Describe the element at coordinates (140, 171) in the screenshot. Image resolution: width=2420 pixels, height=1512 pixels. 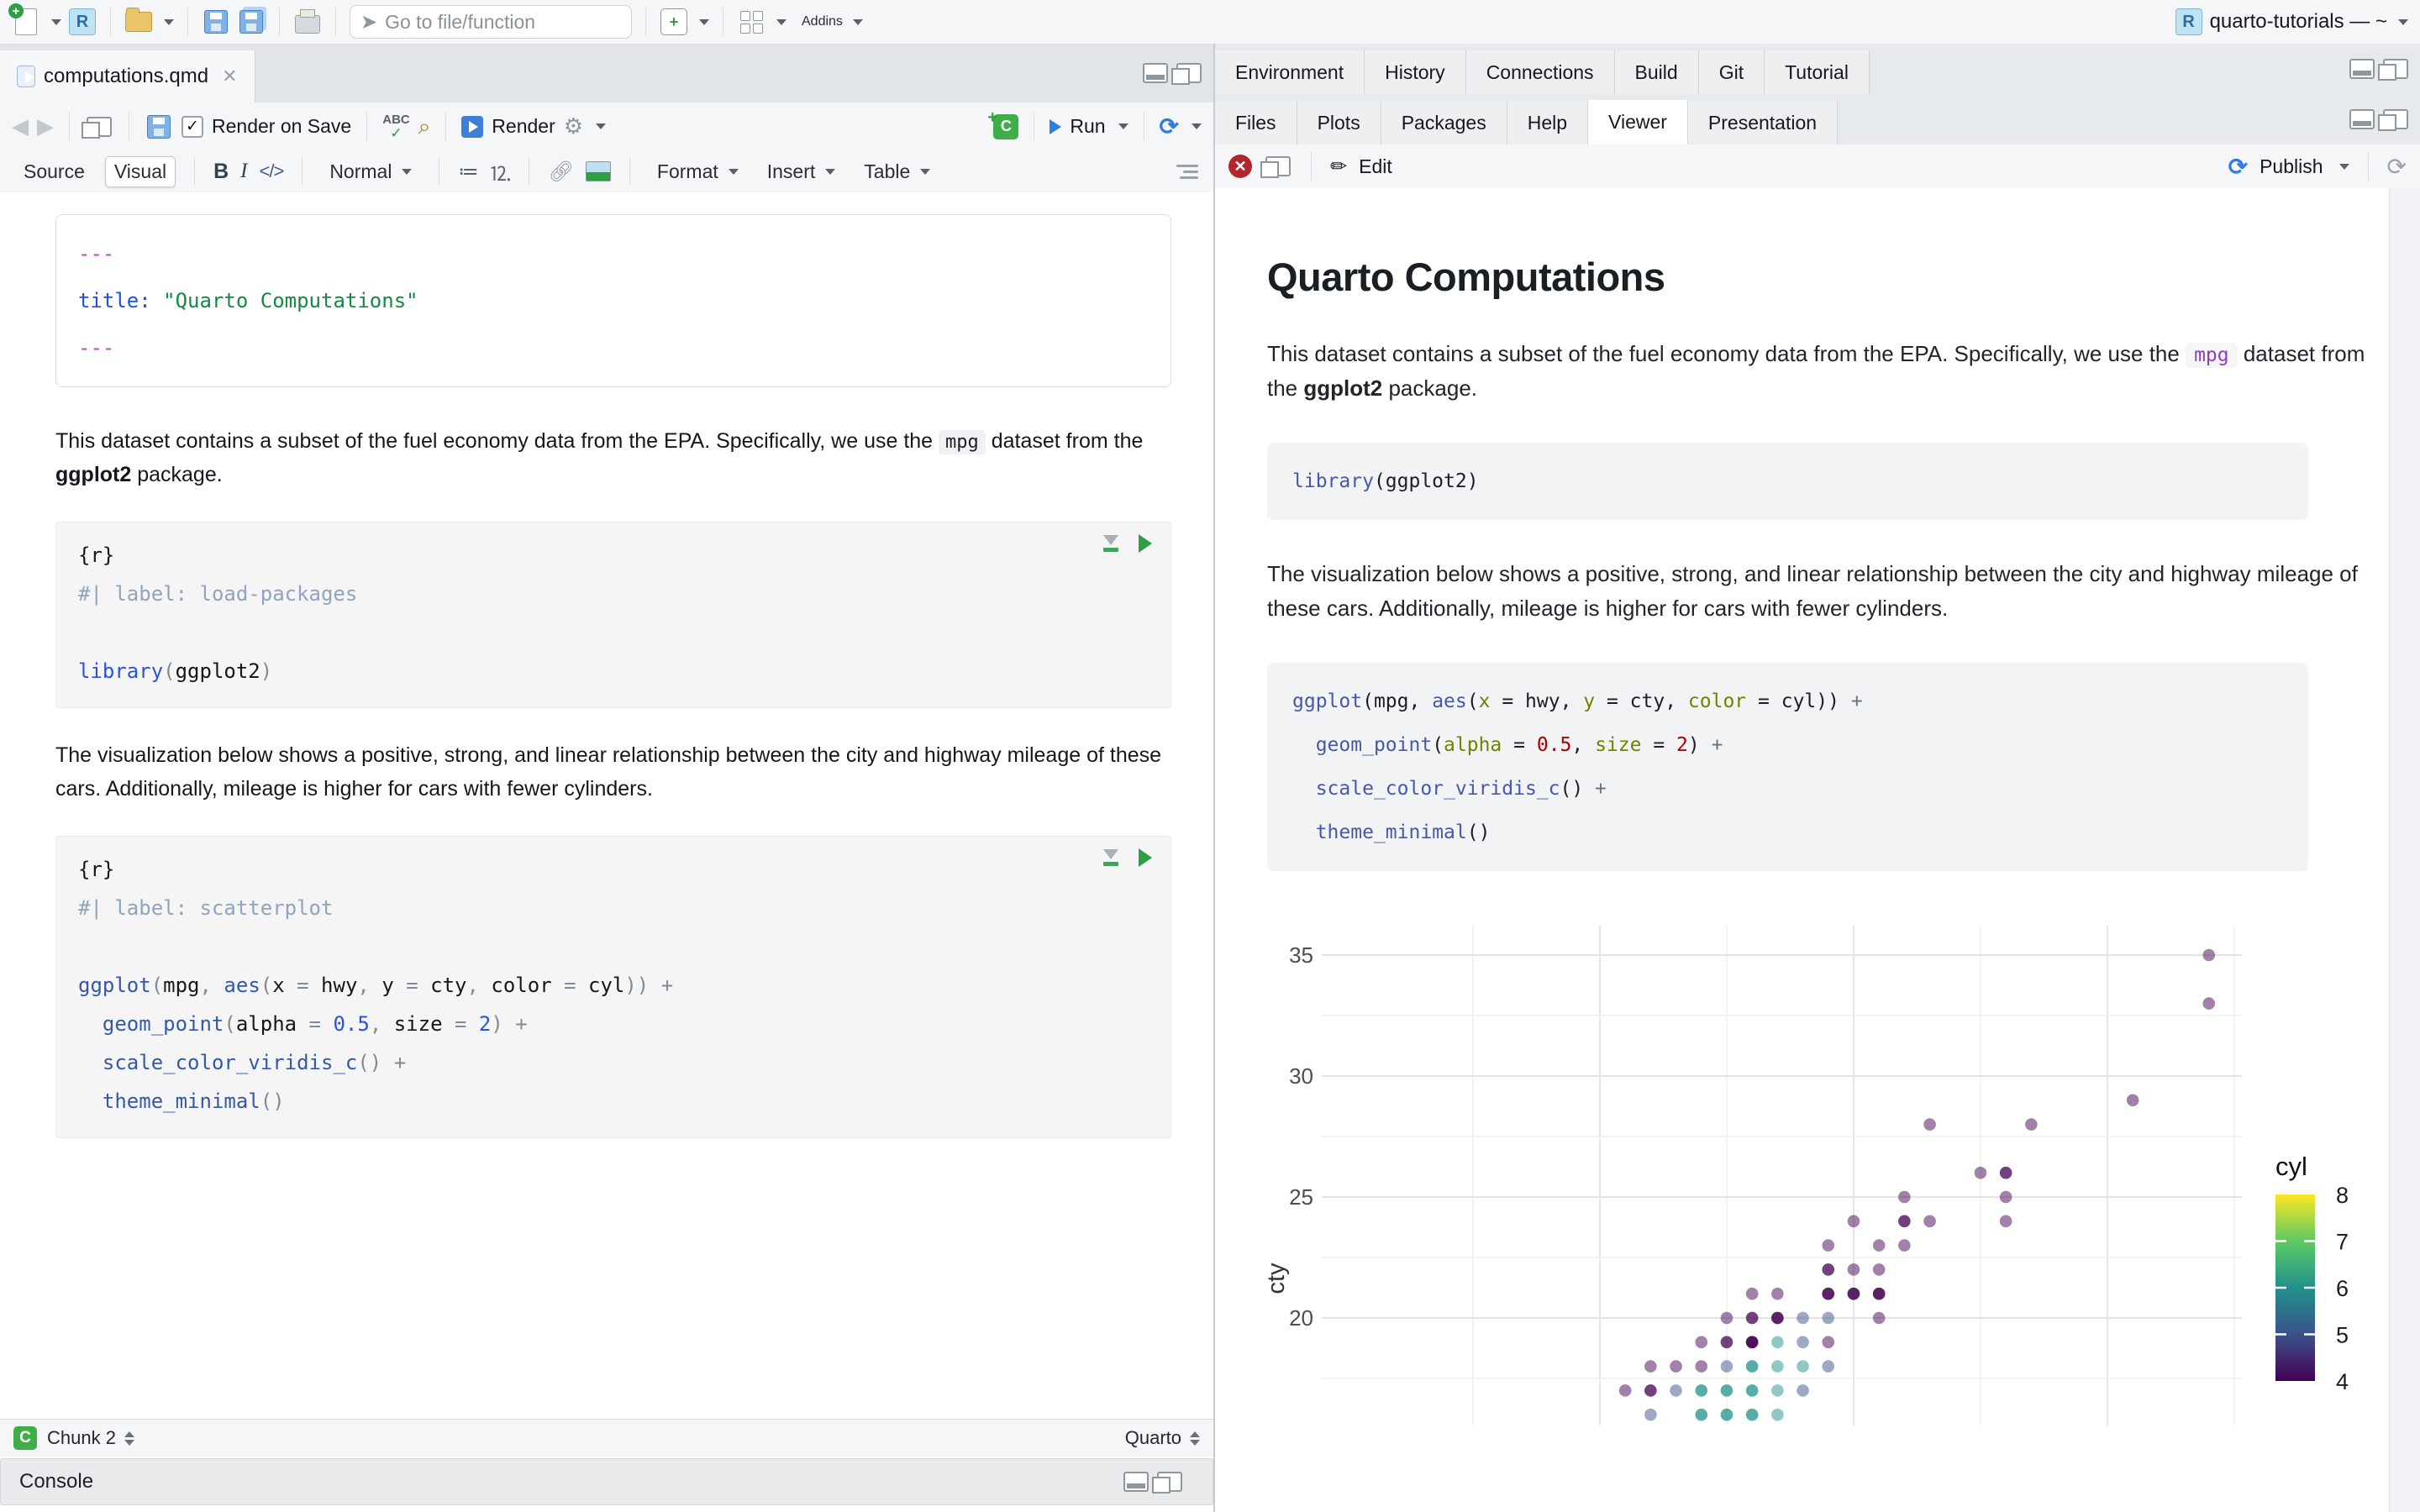
I see `visual-mode-button: Visual` at that location.